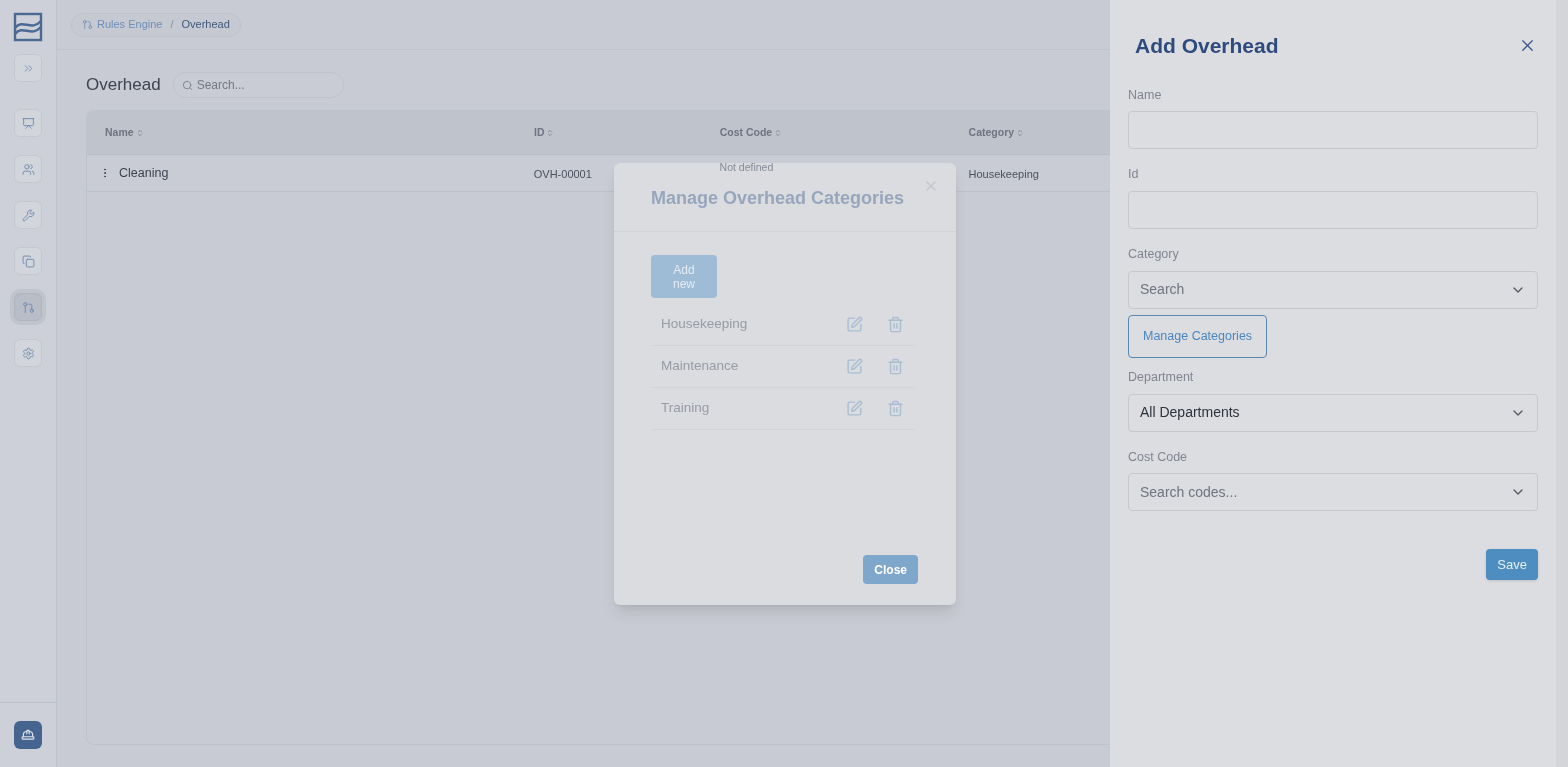 This screenshot has width=1568, height=767. Describe the element at coordinates (751, 132) in the screenshot. I see `column-header: Cost Code` at that location.